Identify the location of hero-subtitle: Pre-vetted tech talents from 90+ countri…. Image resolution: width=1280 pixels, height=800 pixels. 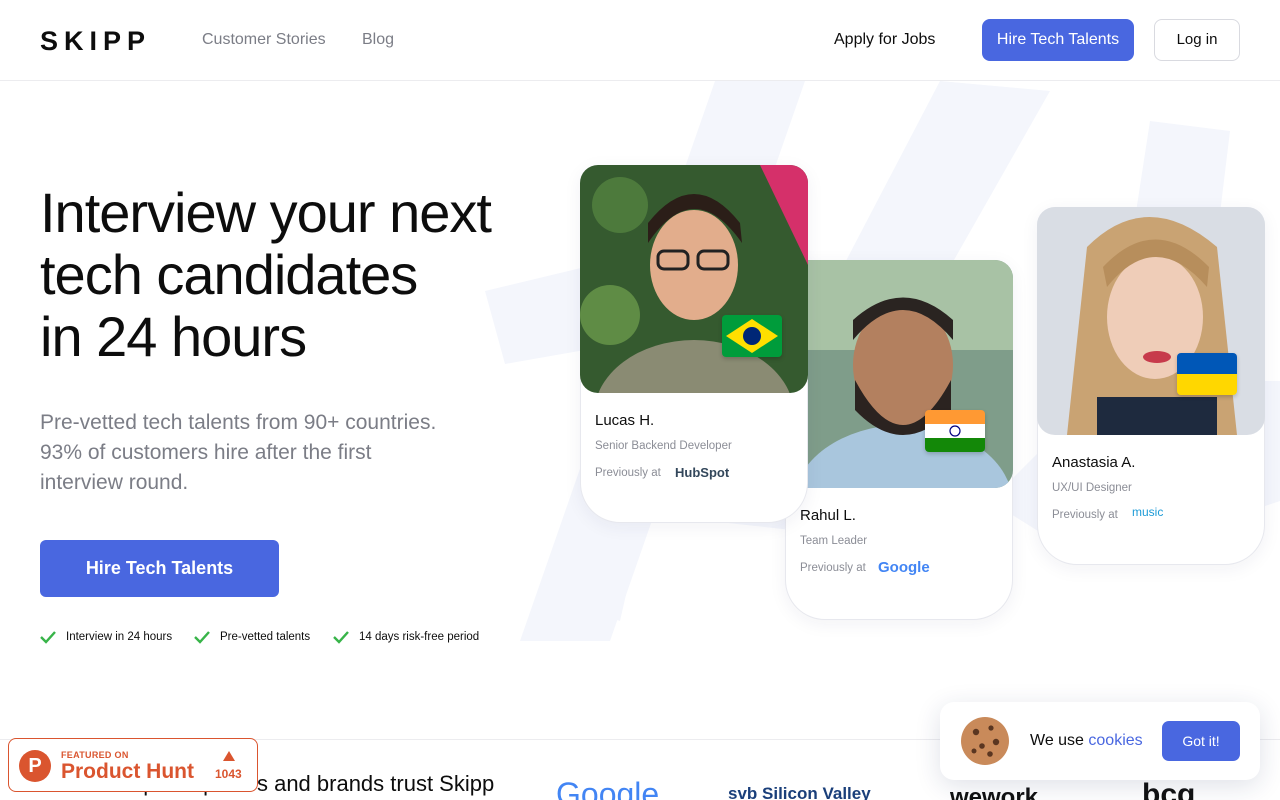
(260, 453).